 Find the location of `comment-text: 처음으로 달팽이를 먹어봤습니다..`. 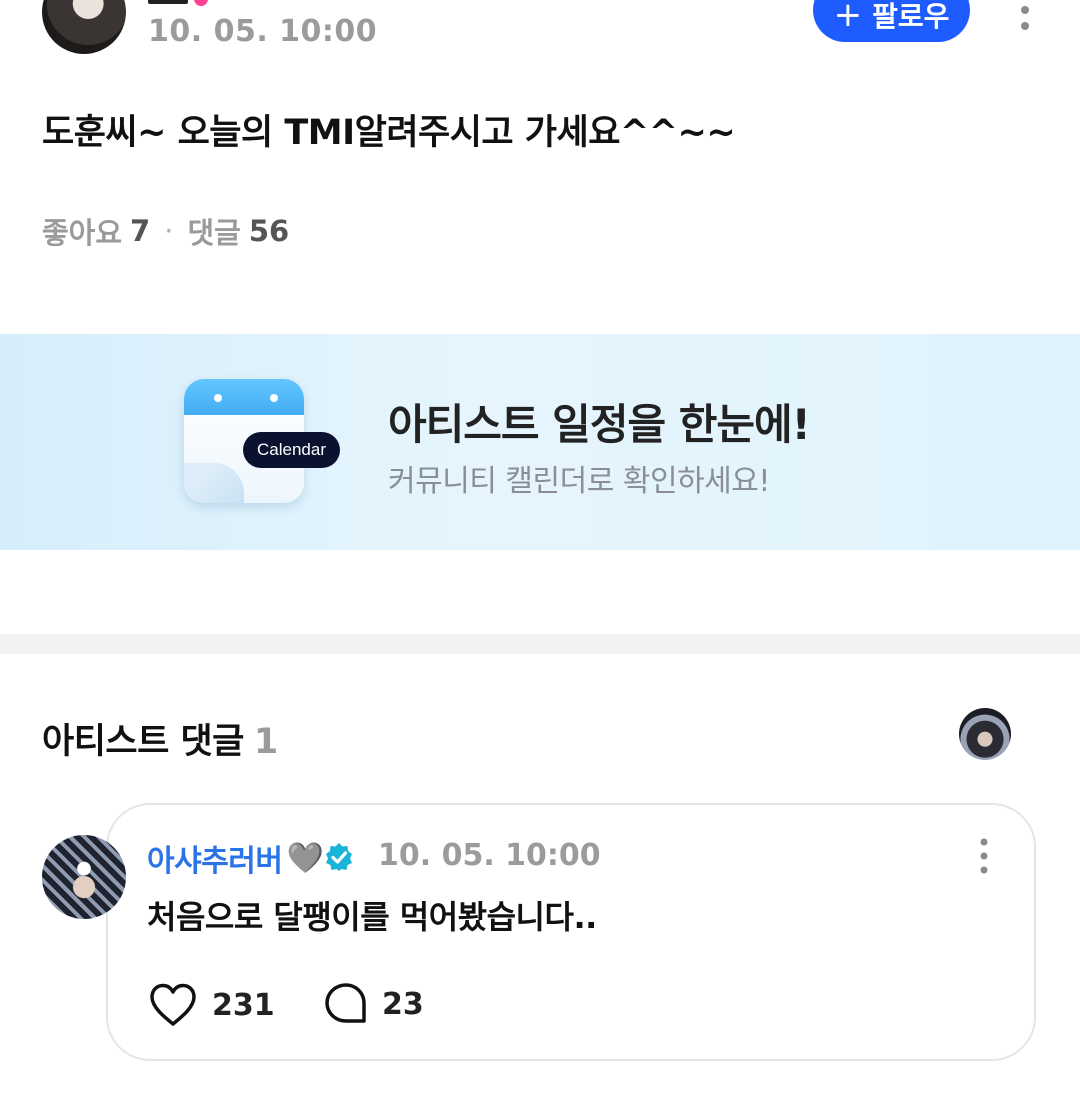

comment-text: 처음으로 달팽이를 먹어봤습니다.. is located at coordinates (372, 917).